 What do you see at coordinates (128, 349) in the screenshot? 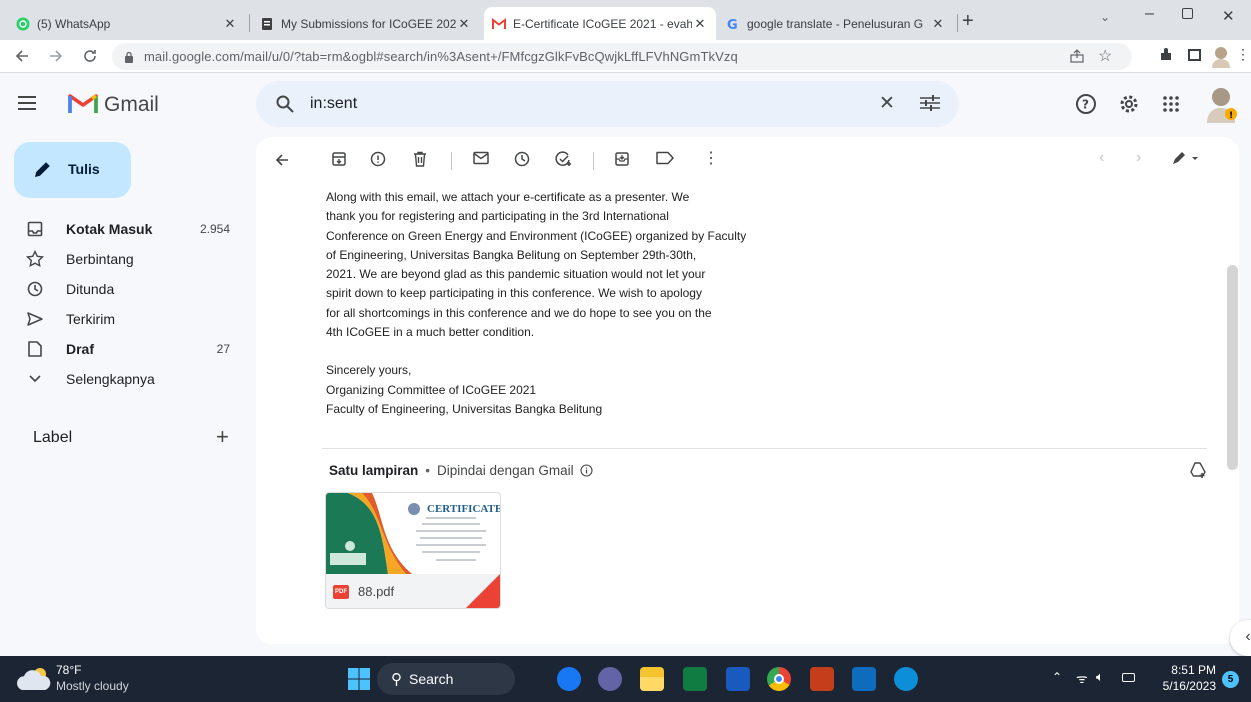
I see `sidebar-item-drafts: Draf 27` at bounding box center [128, 349].